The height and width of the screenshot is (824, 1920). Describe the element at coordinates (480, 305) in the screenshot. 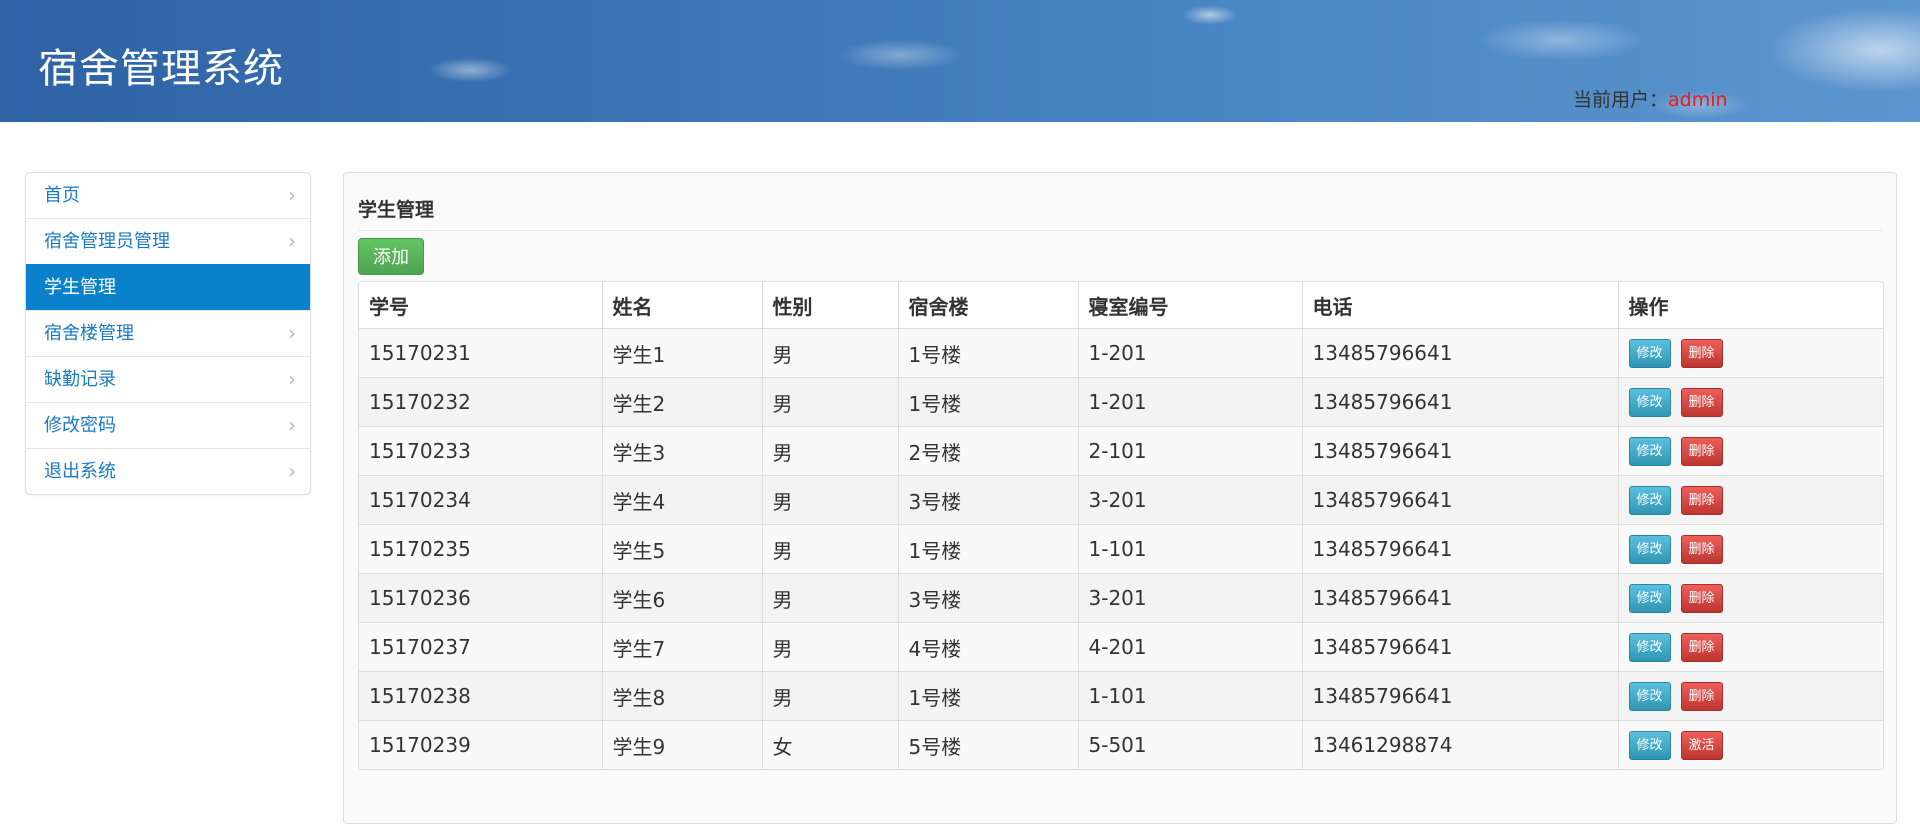

I see `column-header-student-id: 学号` at that location.